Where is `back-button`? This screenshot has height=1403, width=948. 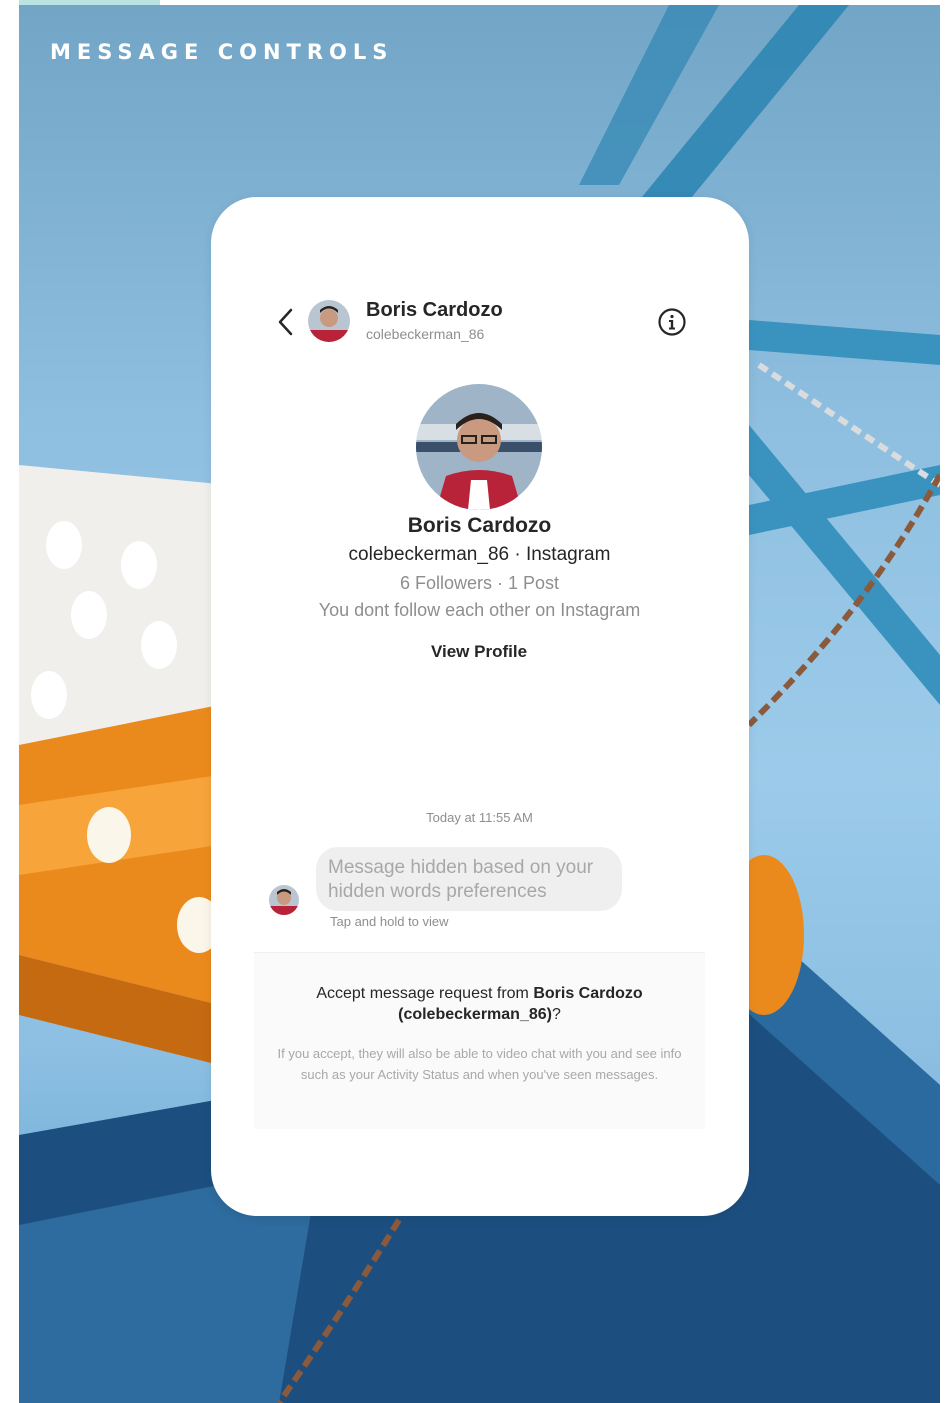
back-button is located at coordinates (285, 322).